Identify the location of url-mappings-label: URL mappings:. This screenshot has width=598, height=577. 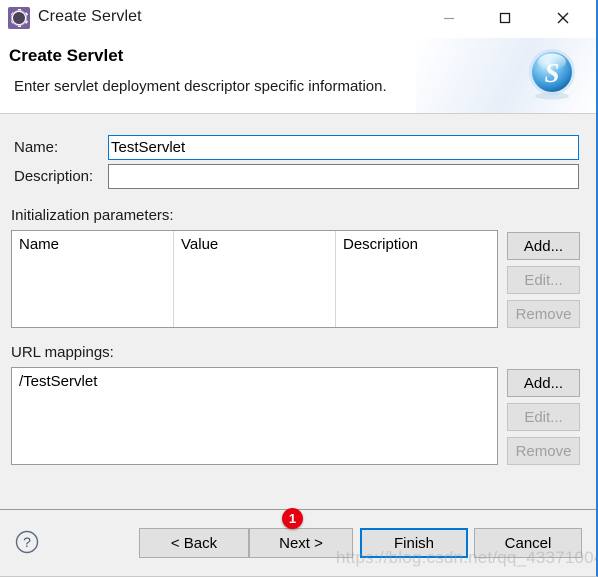
(62, 352).